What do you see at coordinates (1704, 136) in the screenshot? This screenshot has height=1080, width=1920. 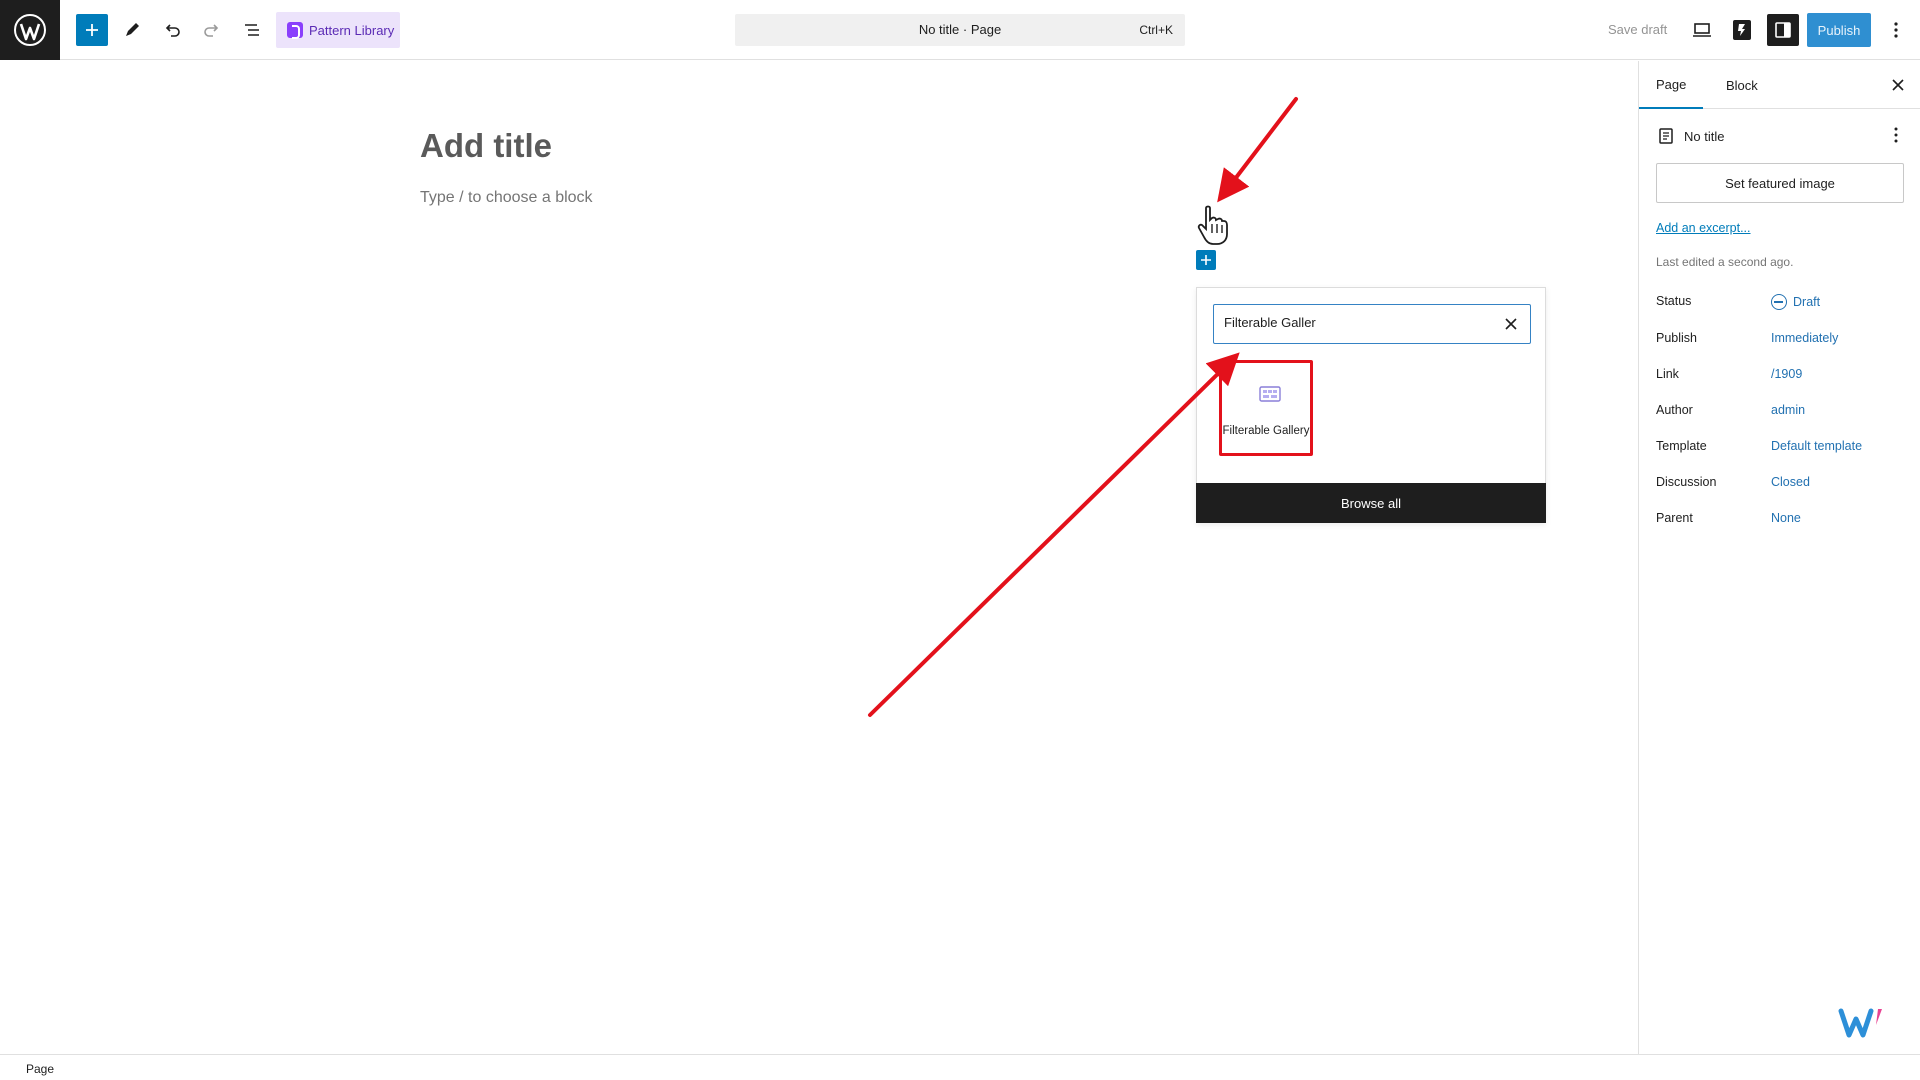 I see `document-summary-title: No title` at bounding box center [1704, 136].